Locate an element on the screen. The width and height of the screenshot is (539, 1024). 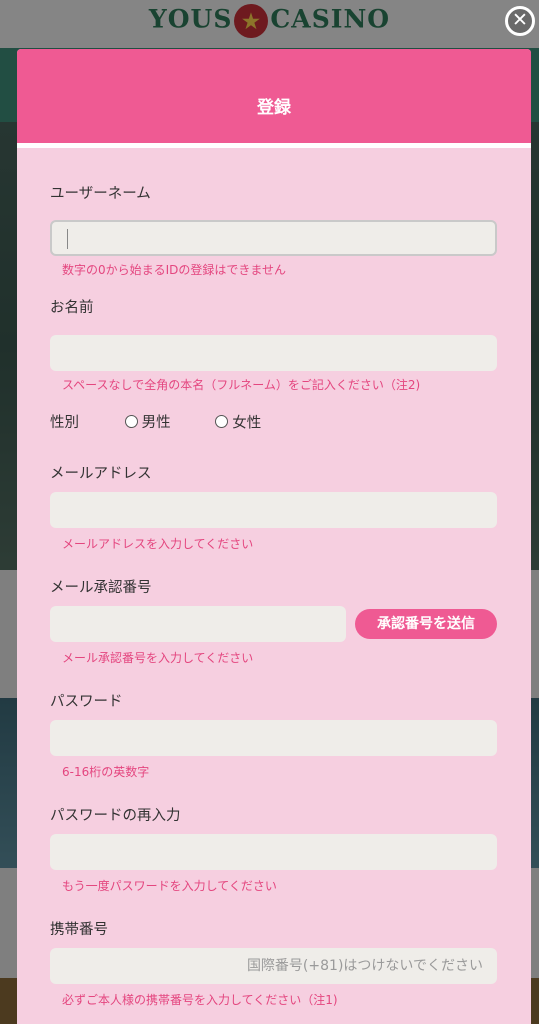
password-input is located at coordinates (273, 738).